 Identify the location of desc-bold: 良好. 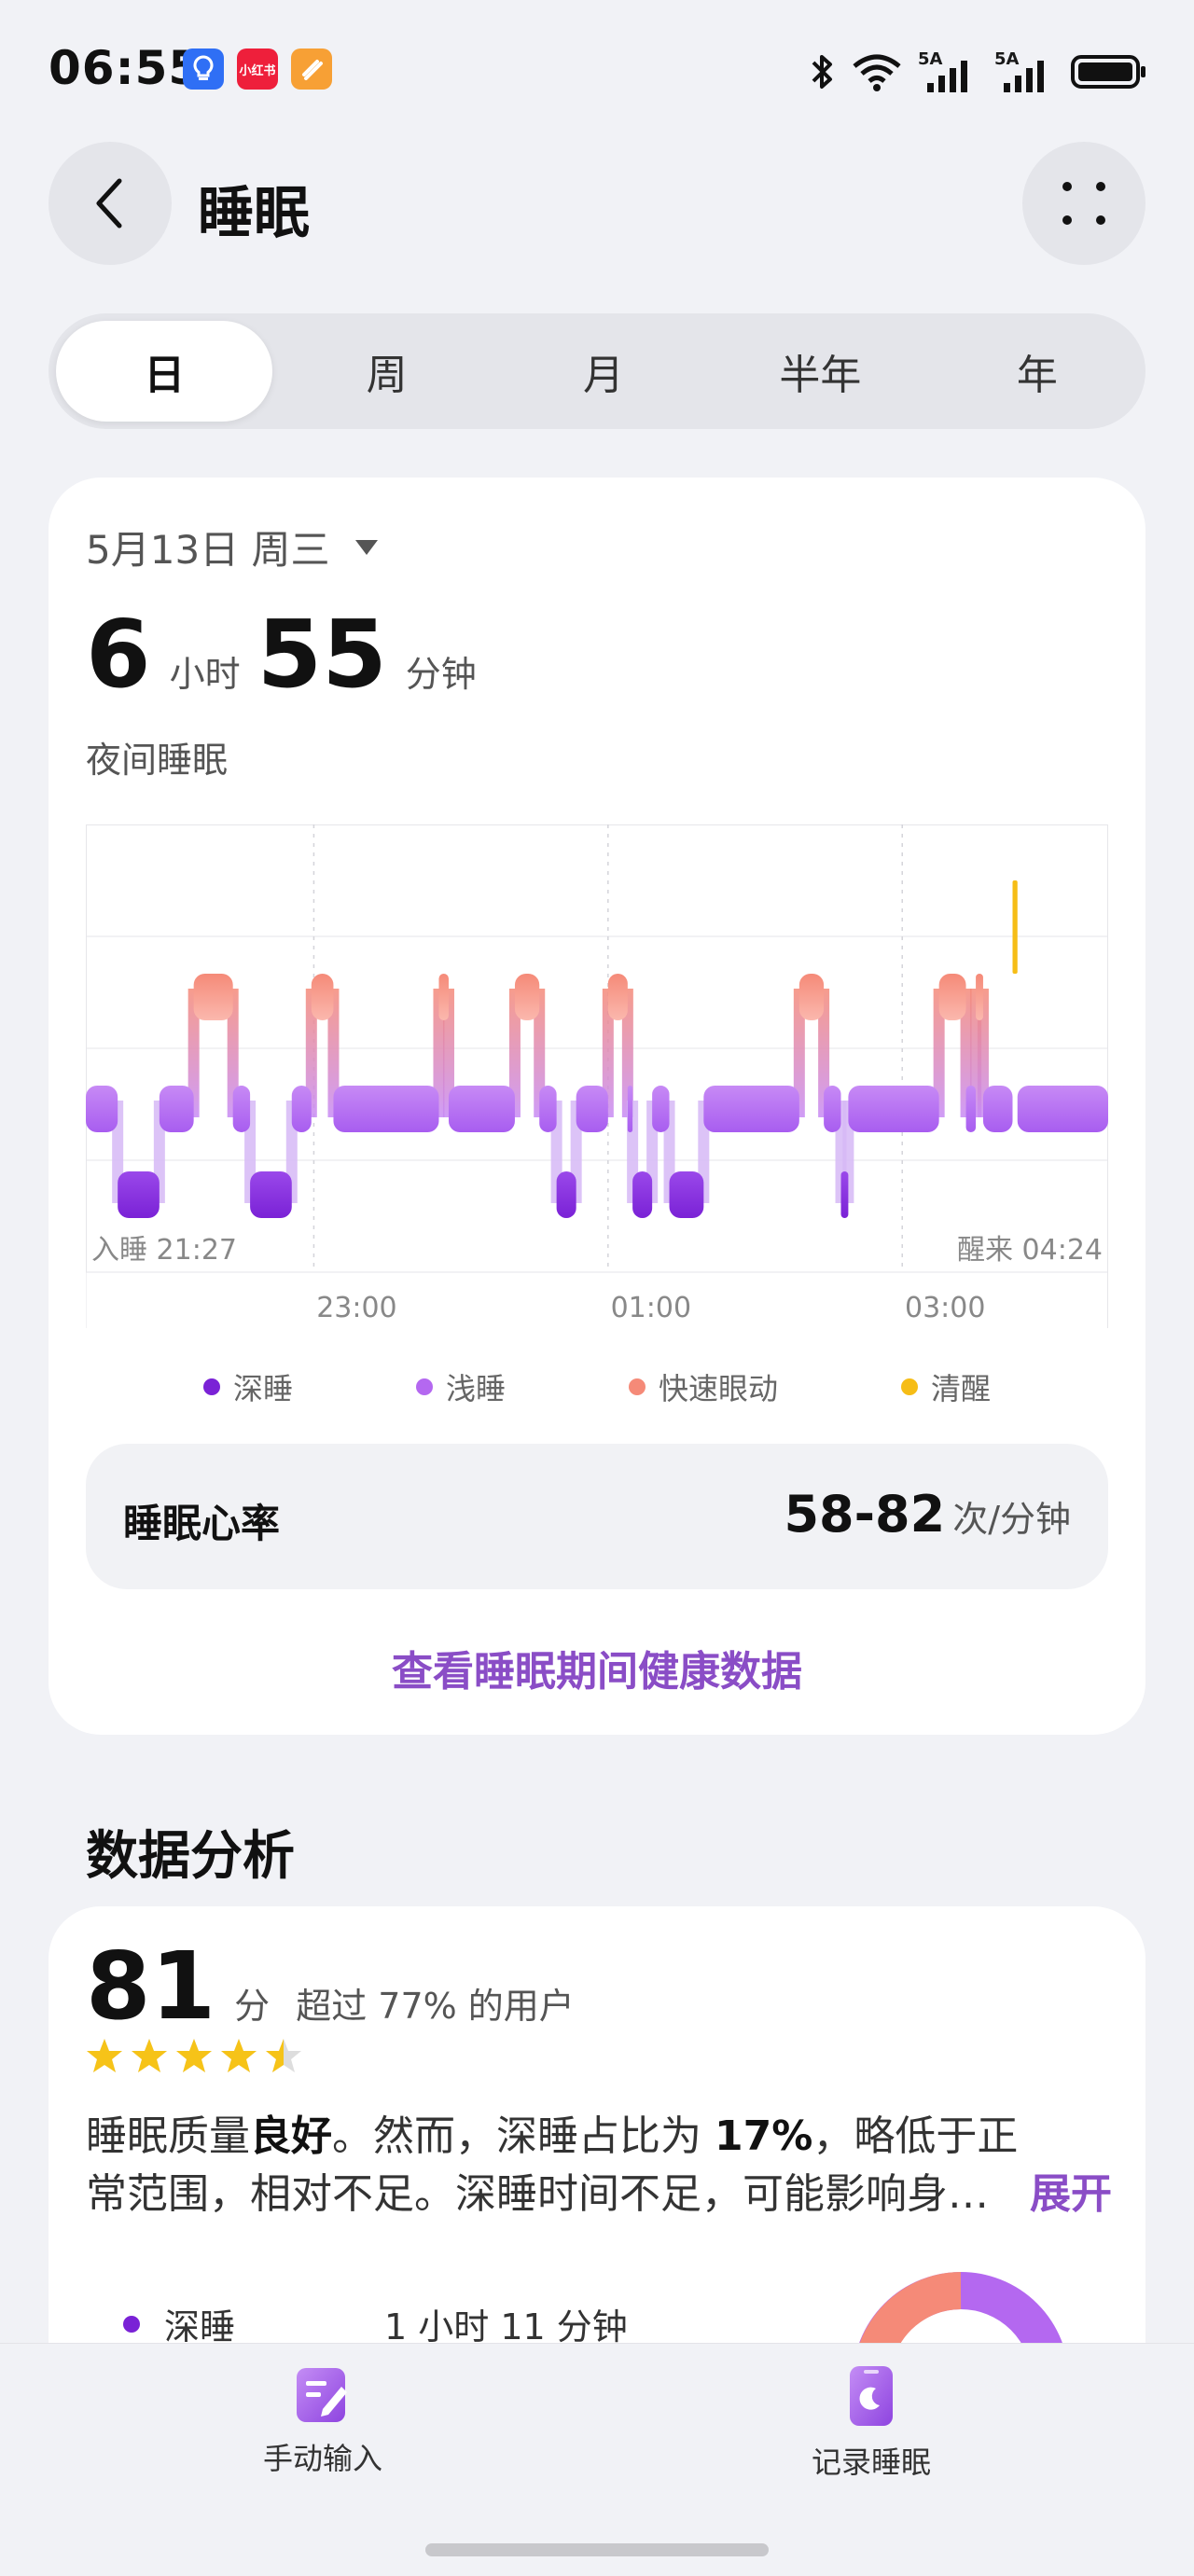
(291, 2136).